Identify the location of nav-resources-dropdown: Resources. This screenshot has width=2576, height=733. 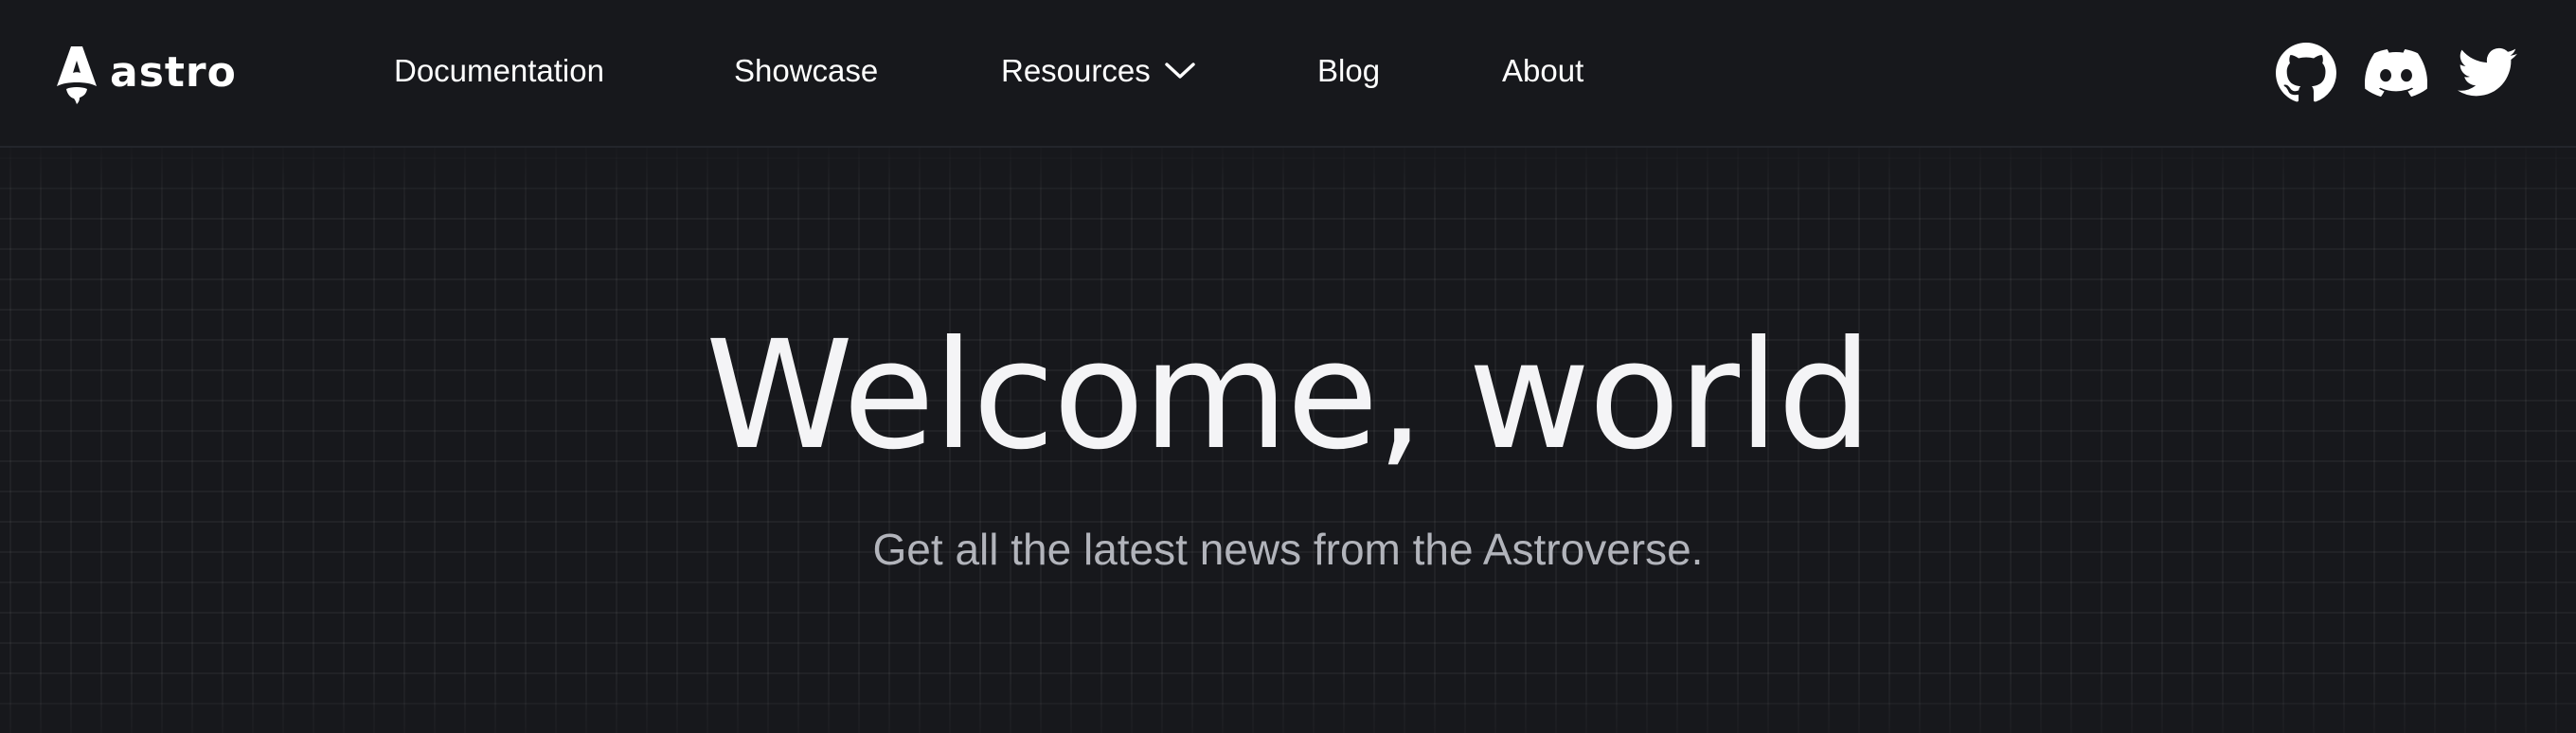
(1098, 71).